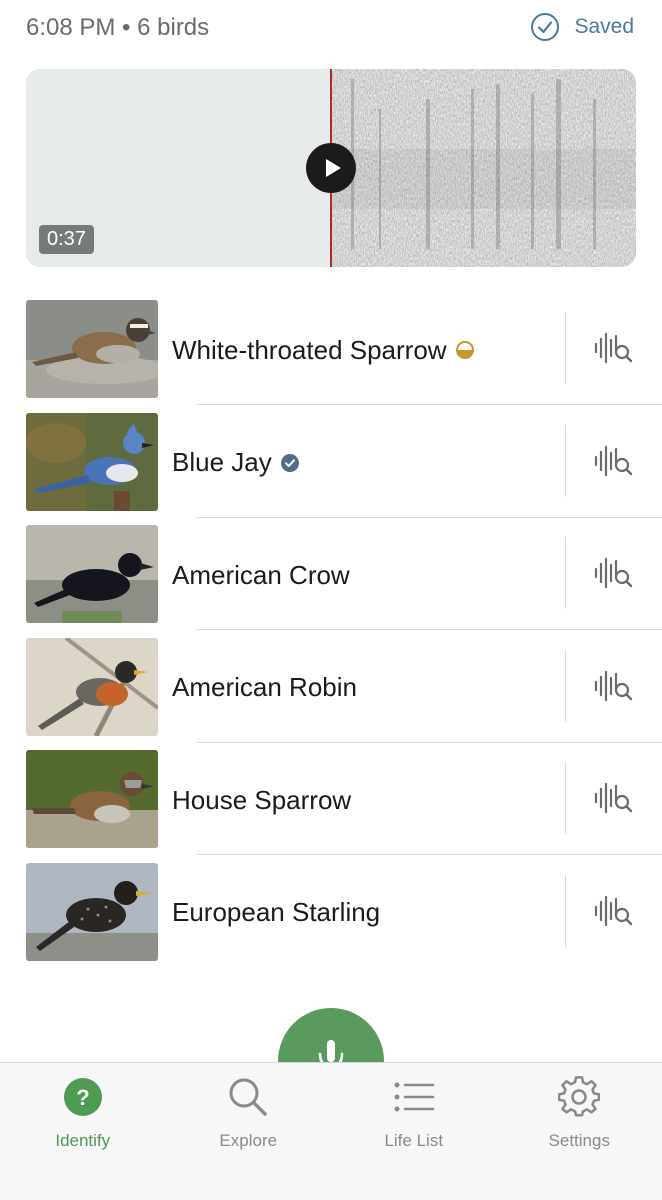  I want to click on bird-name: White-throated Sparrow, so click(309, 349).